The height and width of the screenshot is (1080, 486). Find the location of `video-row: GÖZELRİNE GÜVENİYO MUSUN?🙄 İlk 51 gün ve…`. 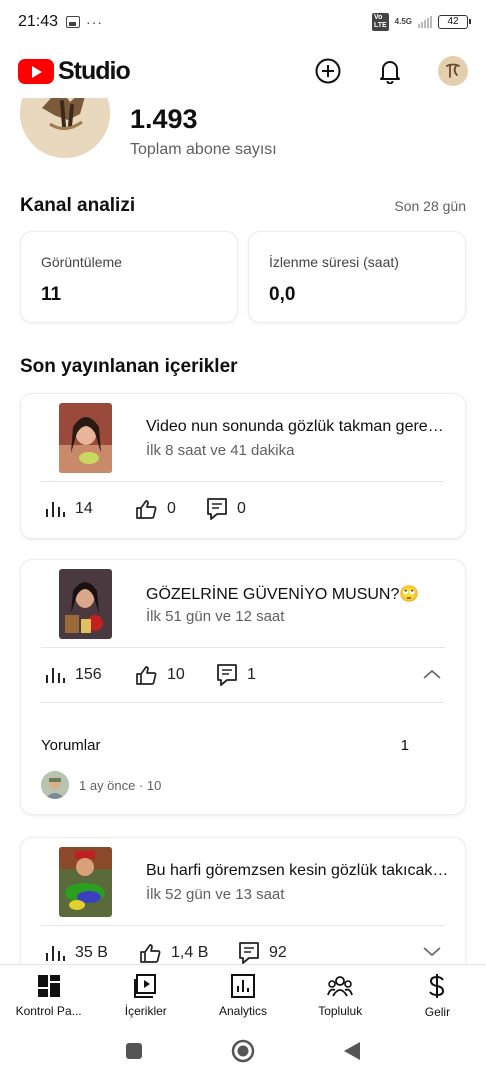

video-row: GÖZELRİNE GÜVENİYO MUSUN?🙄 İlk 51 gün ve… is located at coordinates (243, 603).